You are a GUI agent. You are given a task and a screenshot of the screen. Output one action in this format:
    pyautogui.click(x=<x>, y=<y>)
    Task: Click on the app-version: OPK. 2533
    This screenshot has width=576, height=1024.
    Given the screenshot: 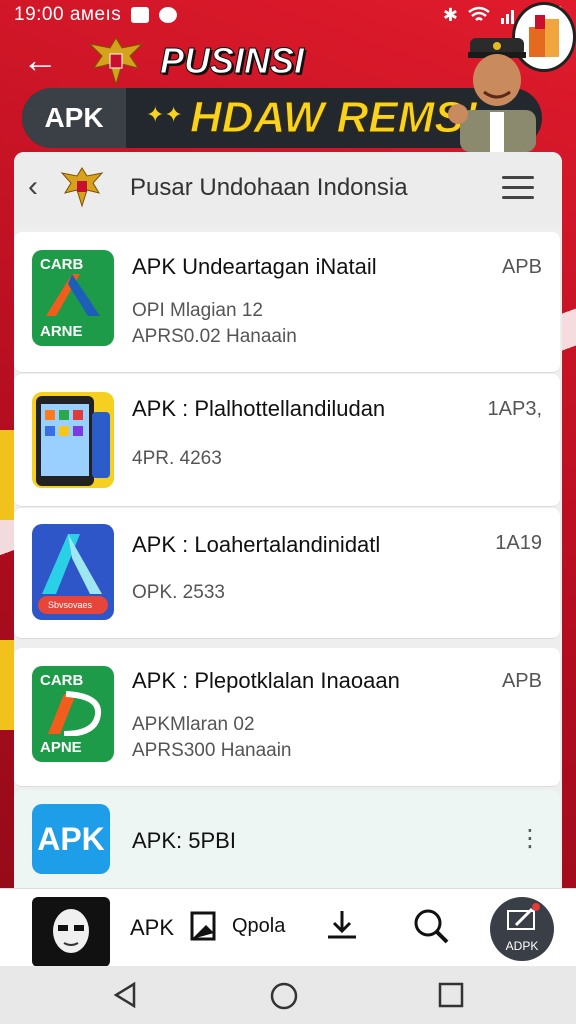 What is the action you would take?
    pyautogui.click(x=178, y=592)
    